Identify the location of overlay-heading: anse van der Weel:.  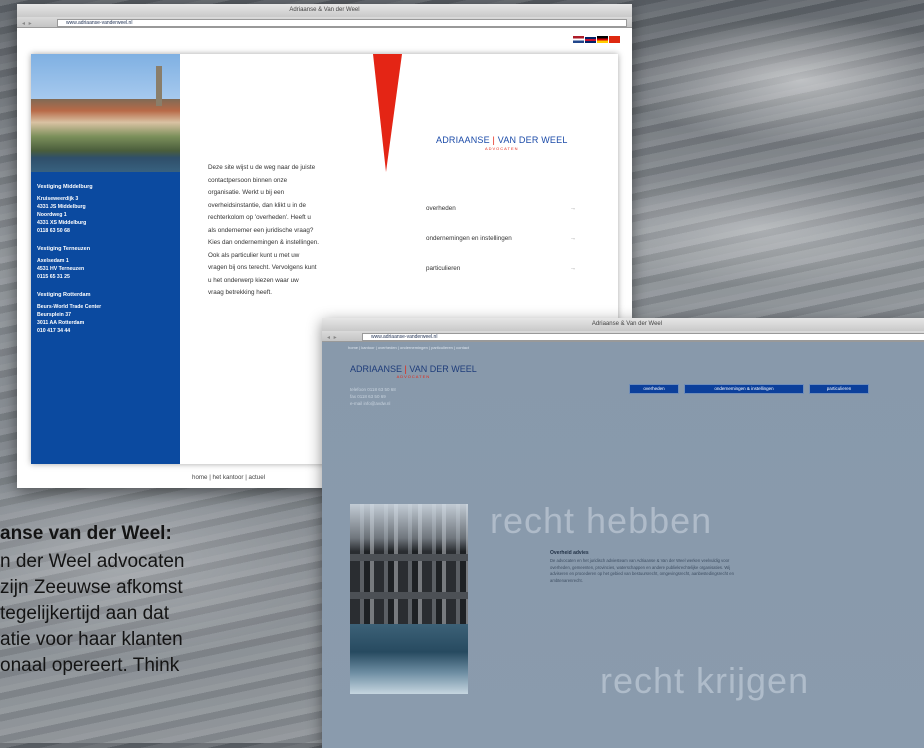
(86, 533).